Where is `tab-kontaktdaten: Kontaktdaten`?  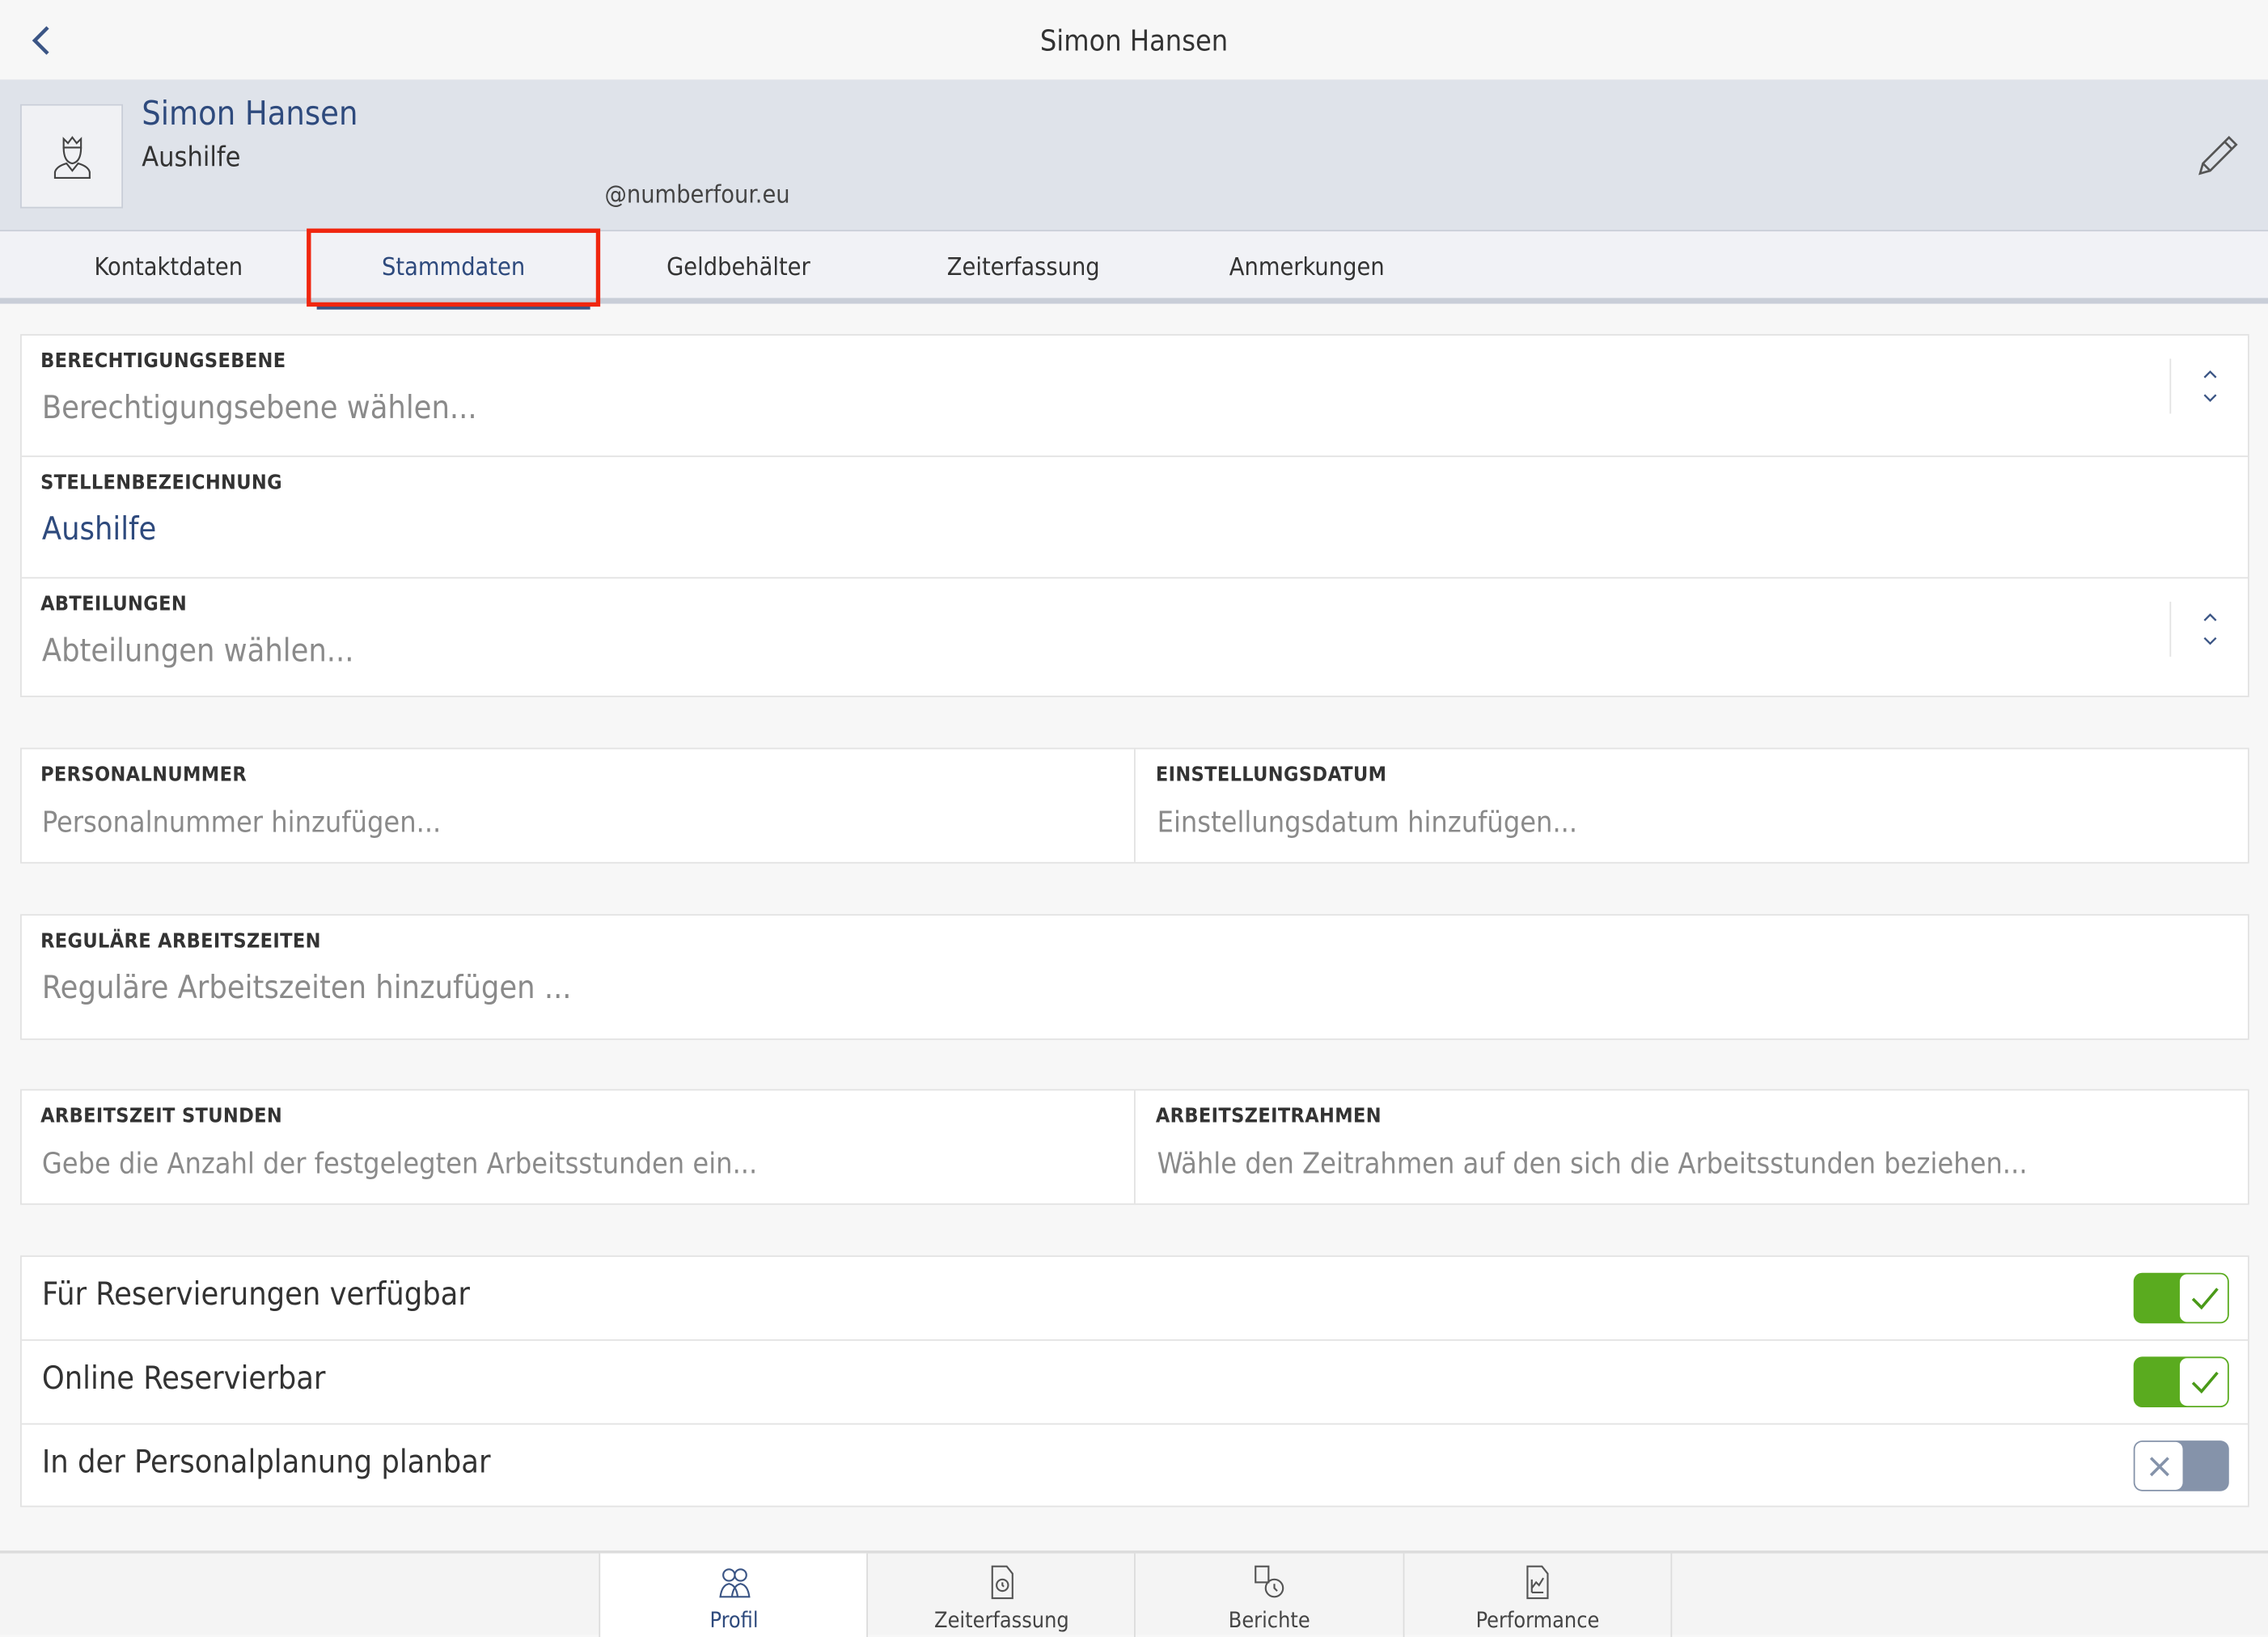 tab-kontaktdaten: Kontaktdaten is located at coordinates (169, 267).